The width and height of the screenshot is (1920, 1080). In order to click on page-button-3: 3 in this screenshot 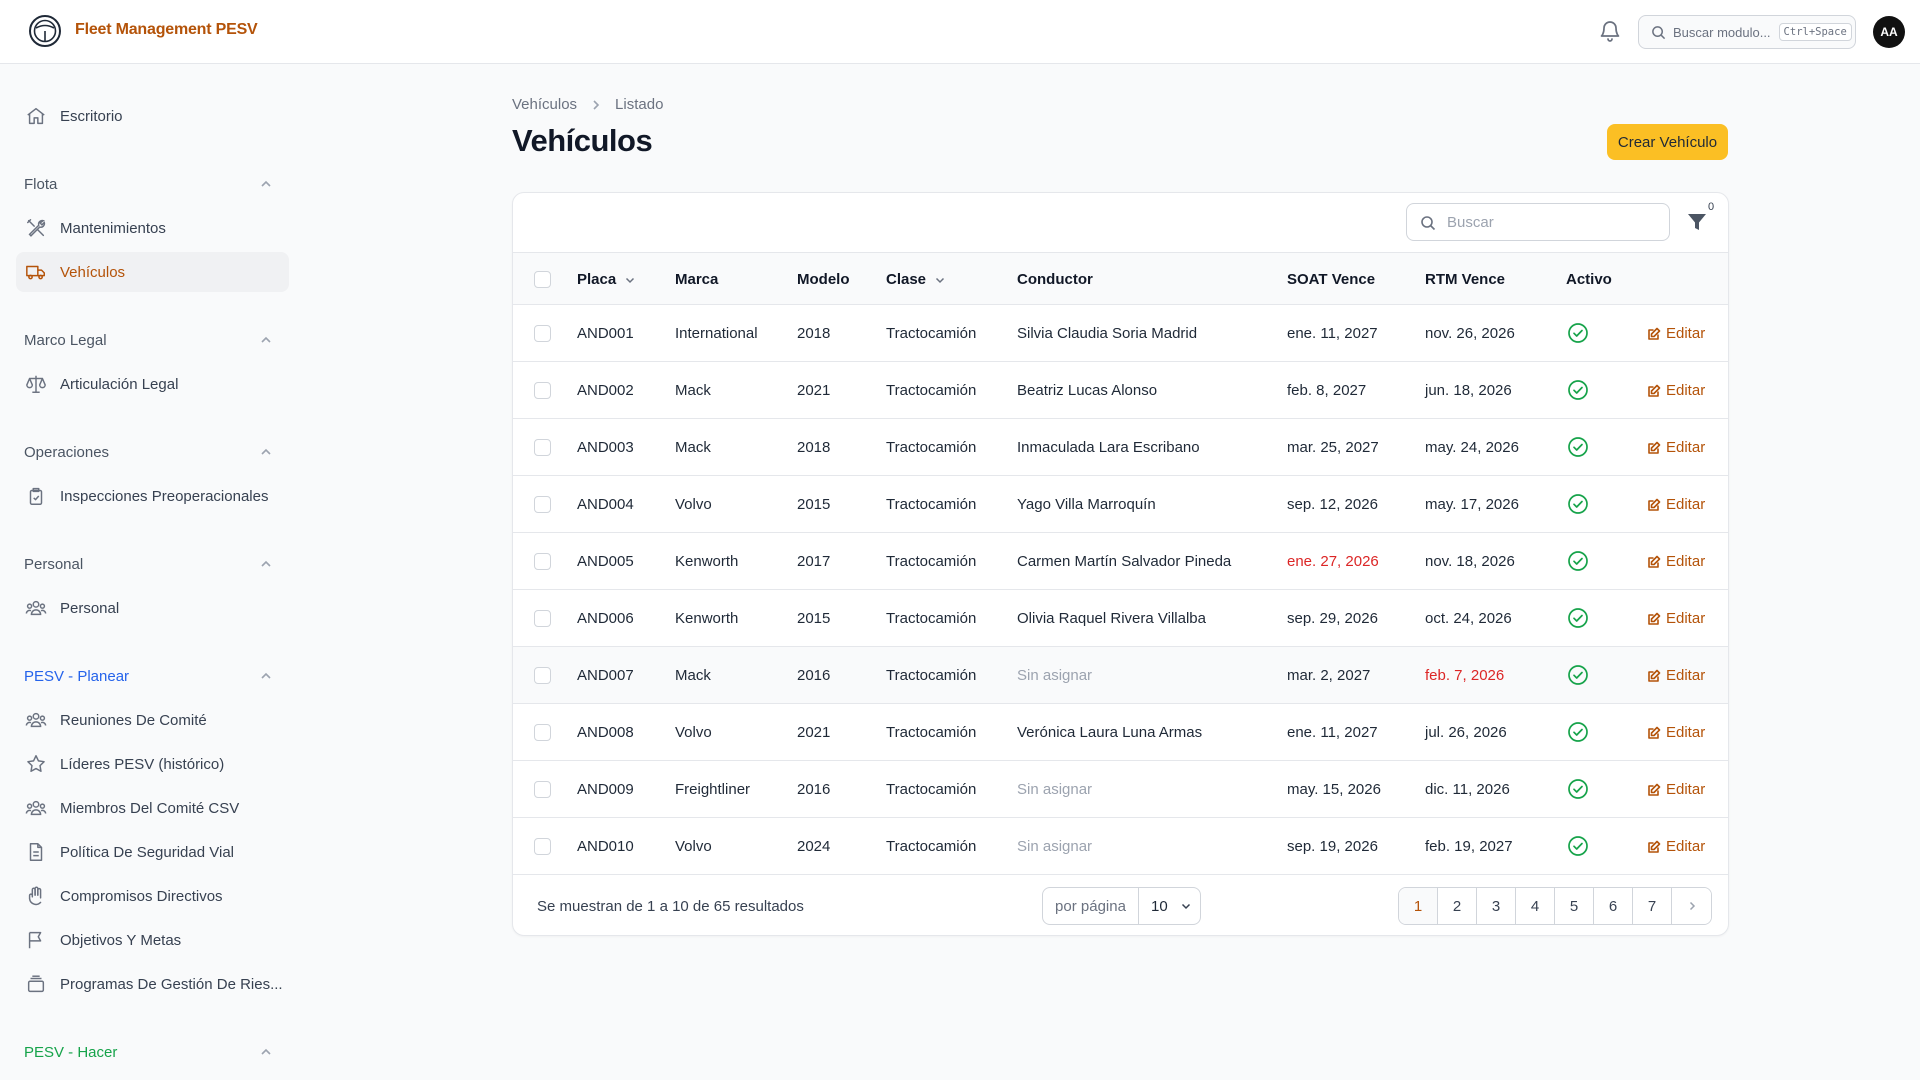, I will do `click(1496, 906)`.